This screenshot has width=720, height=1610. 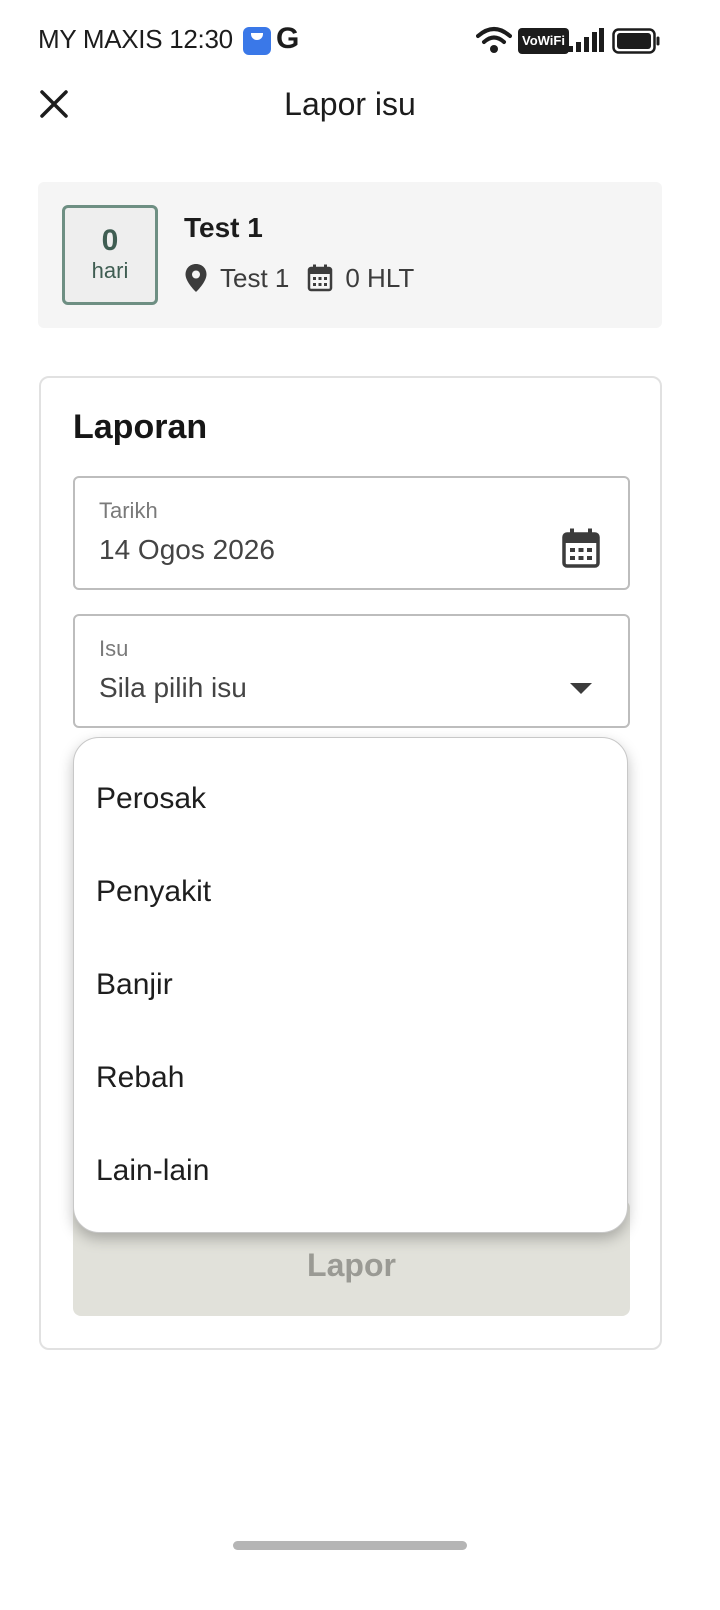 What do you see at coordinates (350, 1545) in the screenshot?
I see `home-indicator` at bounding box center [350, 1545].